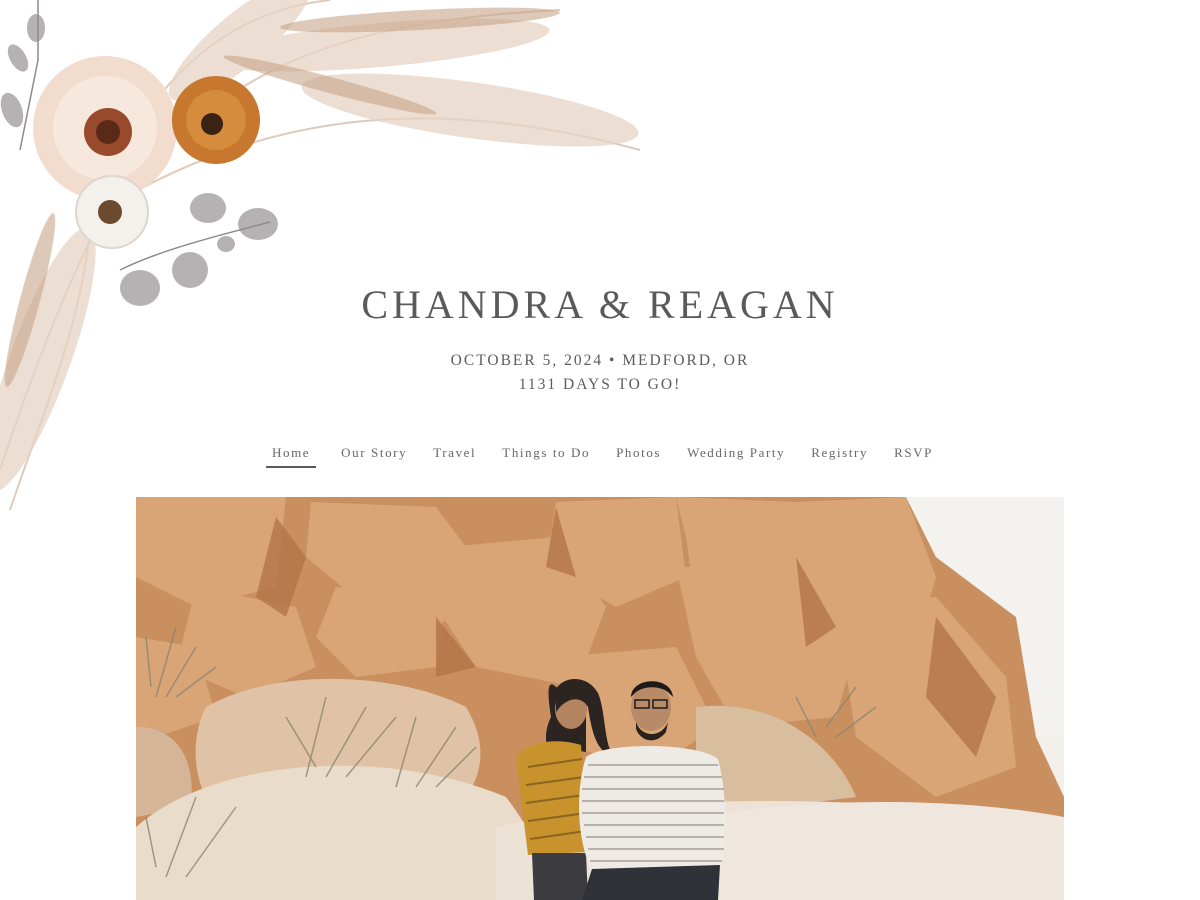  Describe the element at coordinates (291, 456) in the screenshot. I see `nav-home: Home` at that location.